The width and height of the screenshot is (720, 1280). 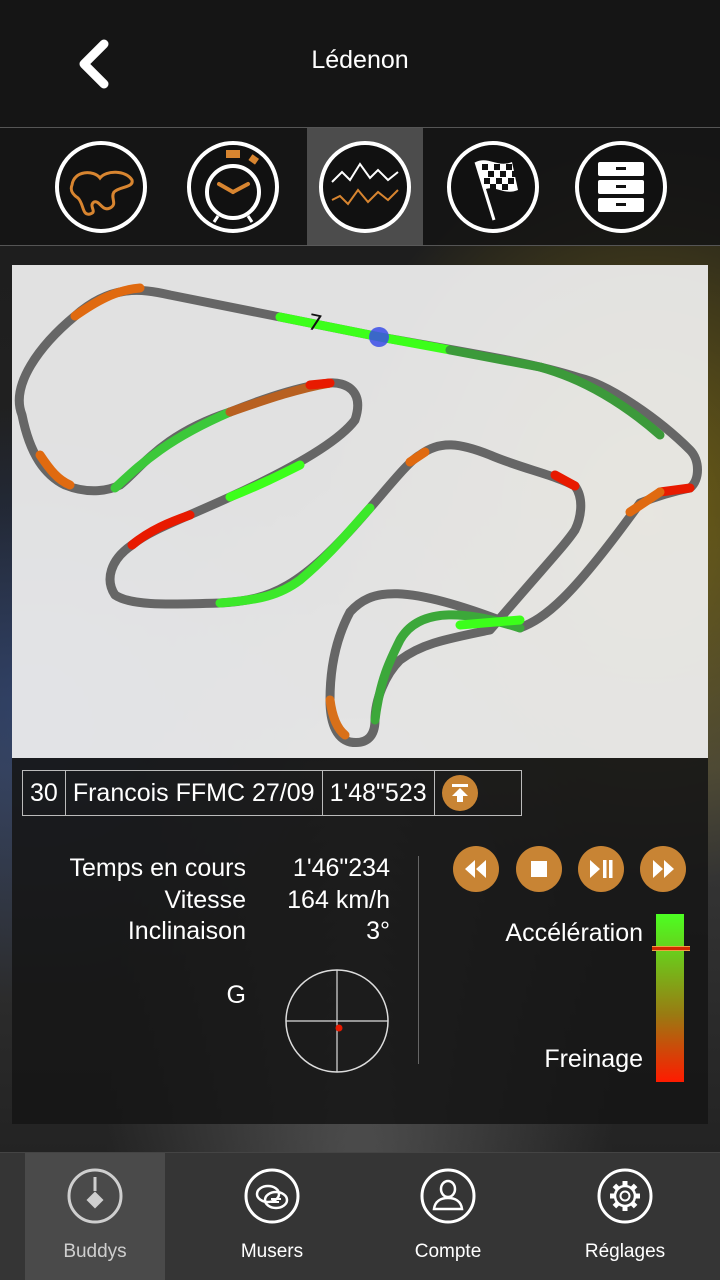 What do you see at coordinates (378, 931) in the screenshot?
I see `lean-value: 3°` at bounding box center [378, 931].